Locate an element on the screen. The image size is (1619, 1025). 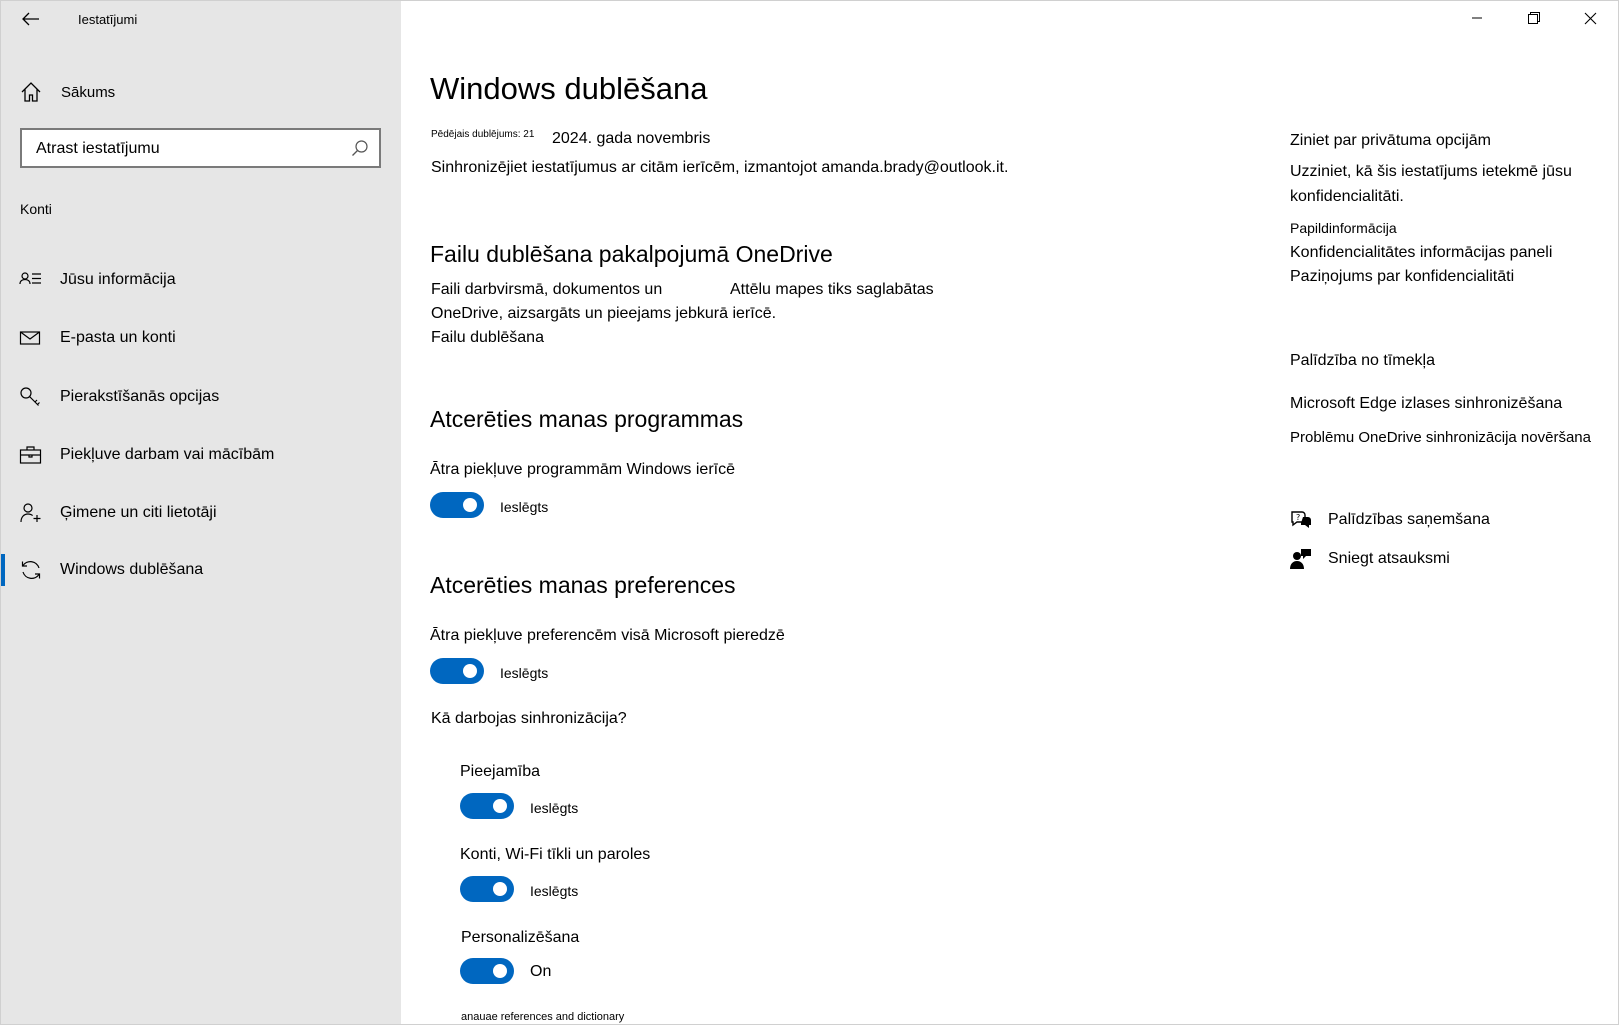
accounts-wifi-passwords-toggle-label: Ieslēgts is located at coordinates (554, 891).